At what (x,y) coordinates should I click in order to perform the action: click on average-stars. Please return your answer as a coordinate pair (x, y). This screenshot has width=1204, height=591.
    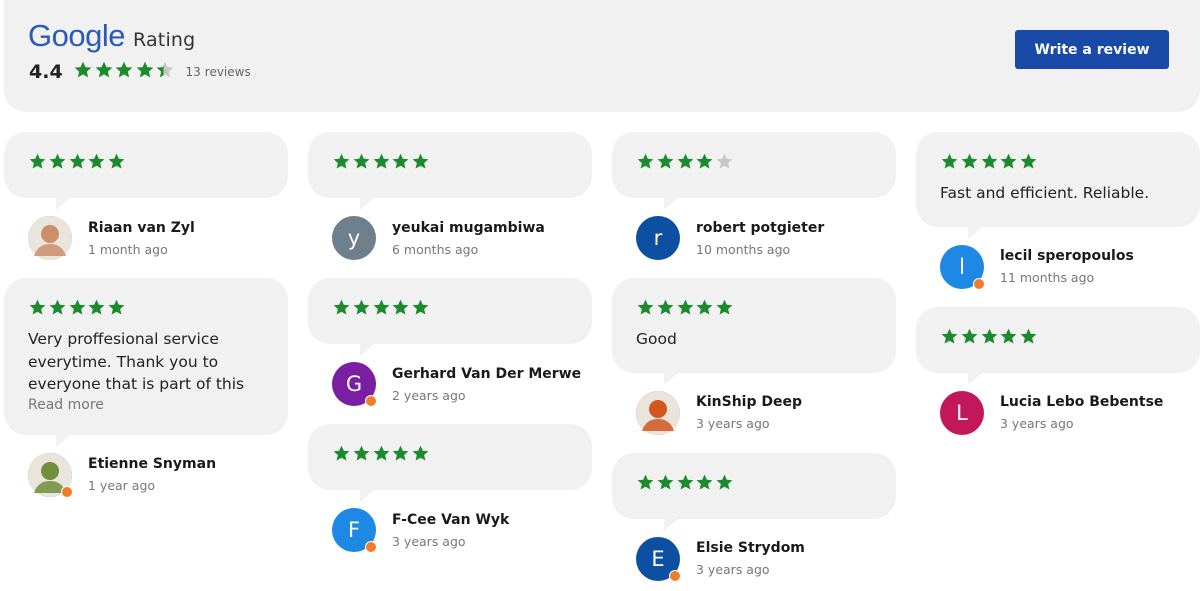
    Looking at the image, I should click on (124, 72).